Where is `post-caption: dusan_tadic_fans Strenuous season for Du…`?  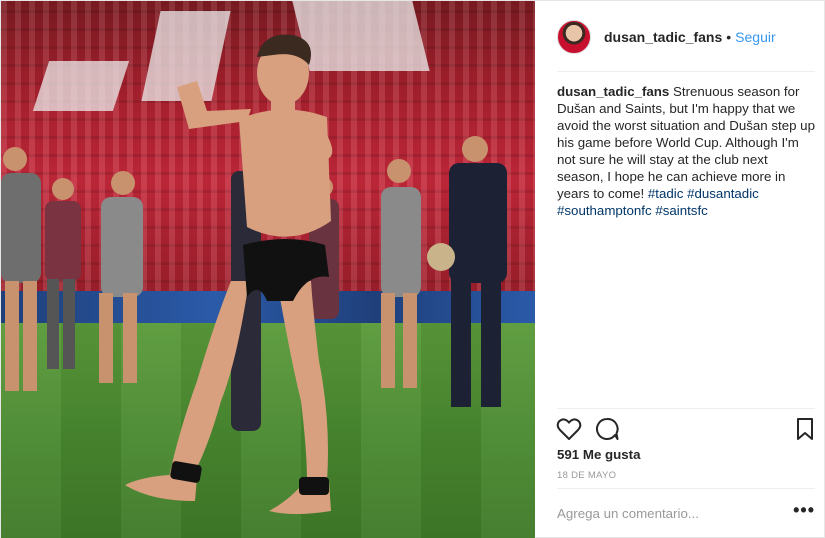
post-caption: dusan_tadic_fans Strenuous season for Du… is located at coordinates (687, 151).